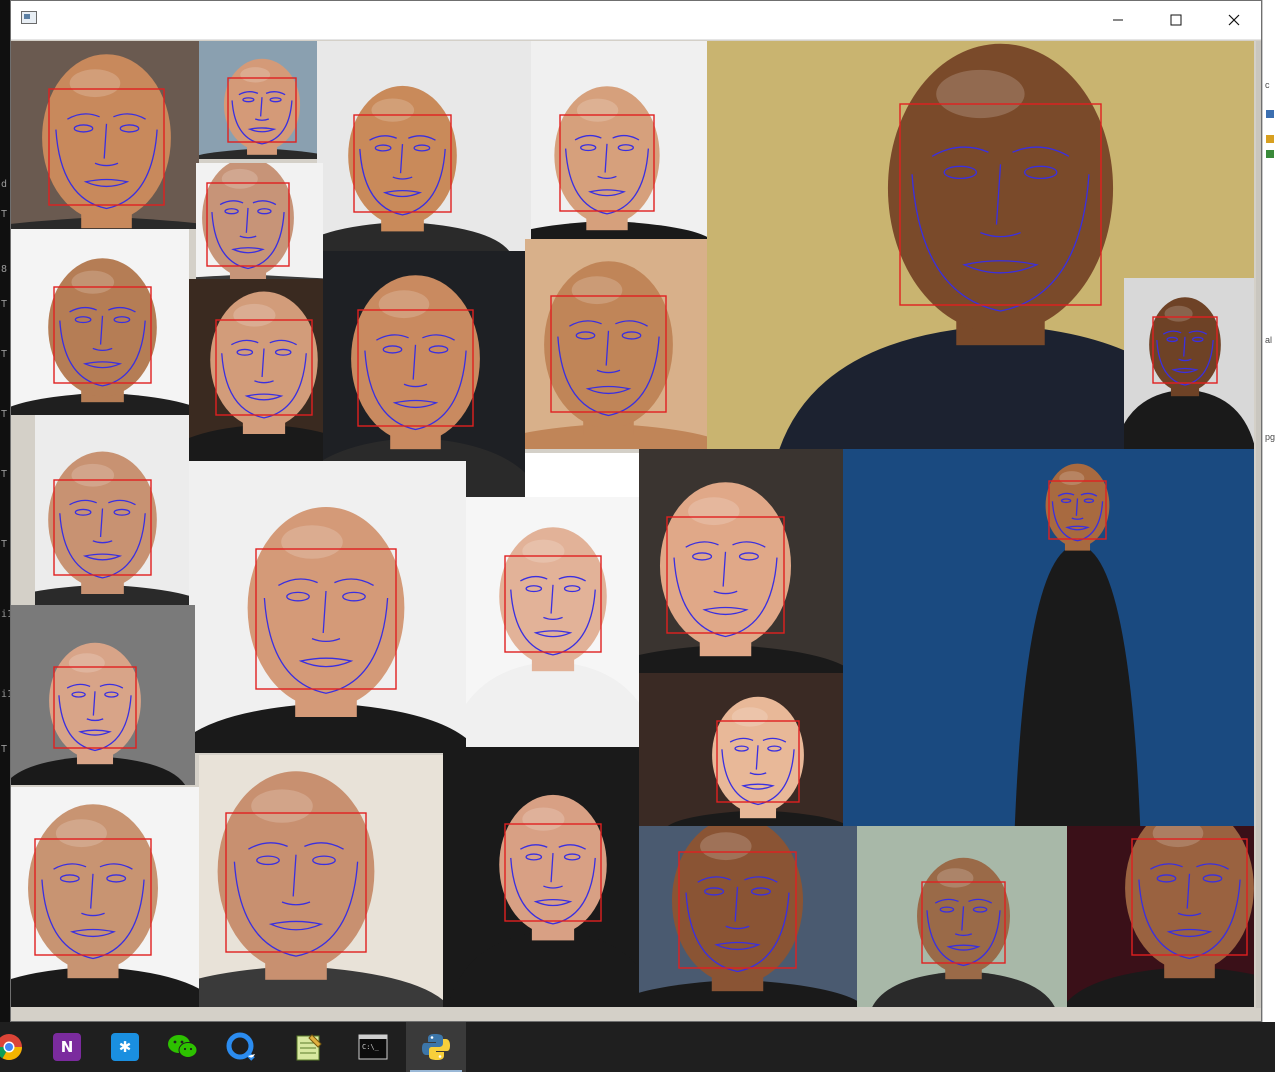 The height and width of the screenshot is (1072, 1275). I want to click on taskbar-python, so click(436, 1047).